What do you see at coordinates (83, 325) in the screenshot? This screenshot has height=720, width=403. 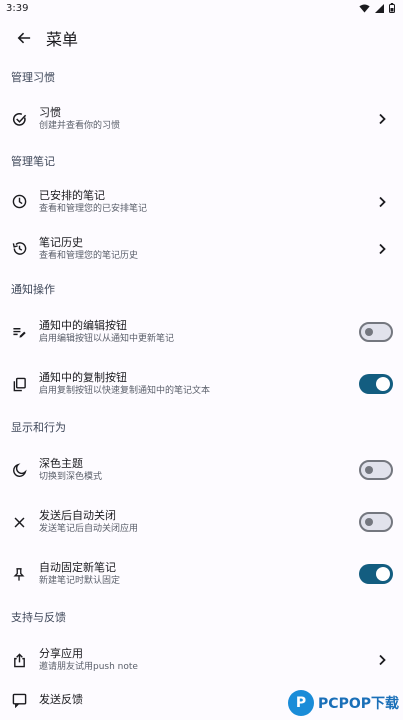 I see `item-title: 通知中的编辑按钮` at bounding box center [83, 325].